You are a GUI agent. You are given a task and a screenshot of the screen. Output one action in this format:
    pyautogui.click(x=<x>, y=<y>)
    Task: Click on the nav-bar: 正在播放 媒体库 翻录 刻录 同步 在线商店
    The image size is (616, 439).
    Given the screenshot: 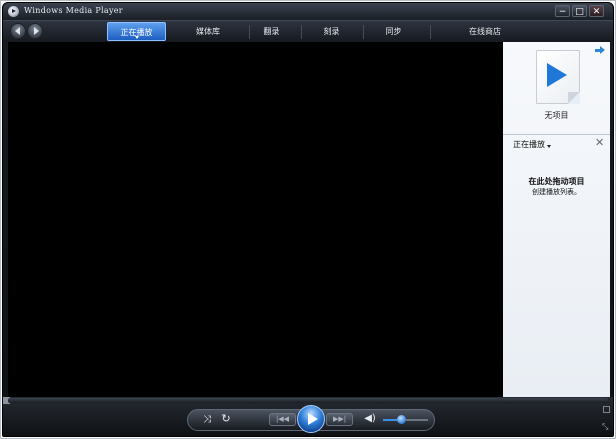 What is the action you would take?
    pyautogui.click(x=308, y=31)
    